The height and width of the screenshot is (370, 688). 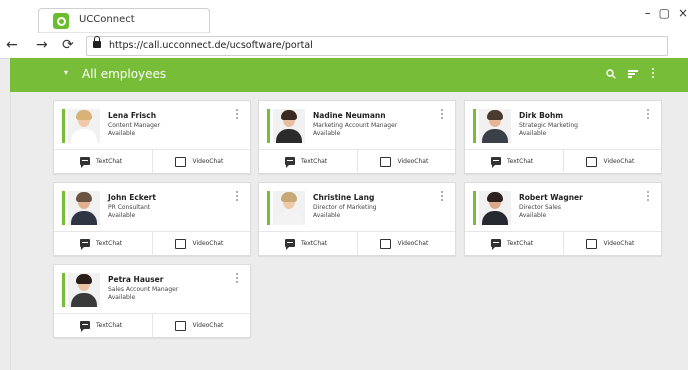 What do you see at coordinates (611, 74) in the screenshot?
I see `search-icon` at bounding box center [611, 74].